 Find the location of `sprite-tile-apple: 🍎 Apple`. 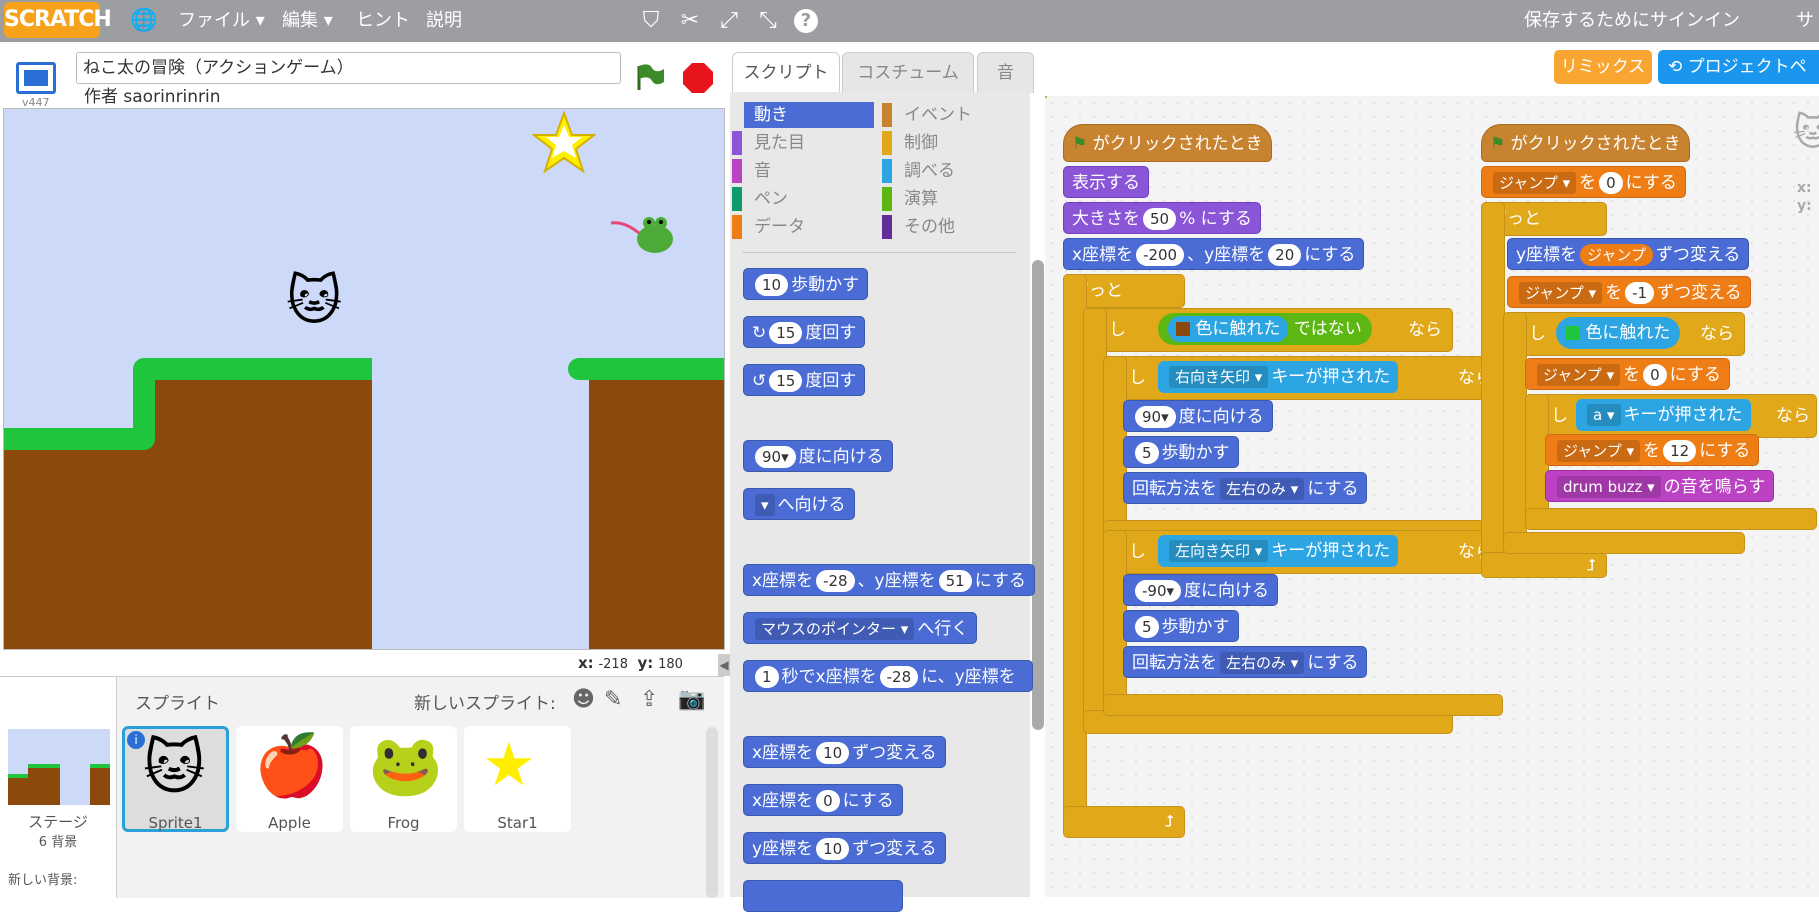

sprite-tile-apple: 🍎 Apple is located at coordinates (289, 779).